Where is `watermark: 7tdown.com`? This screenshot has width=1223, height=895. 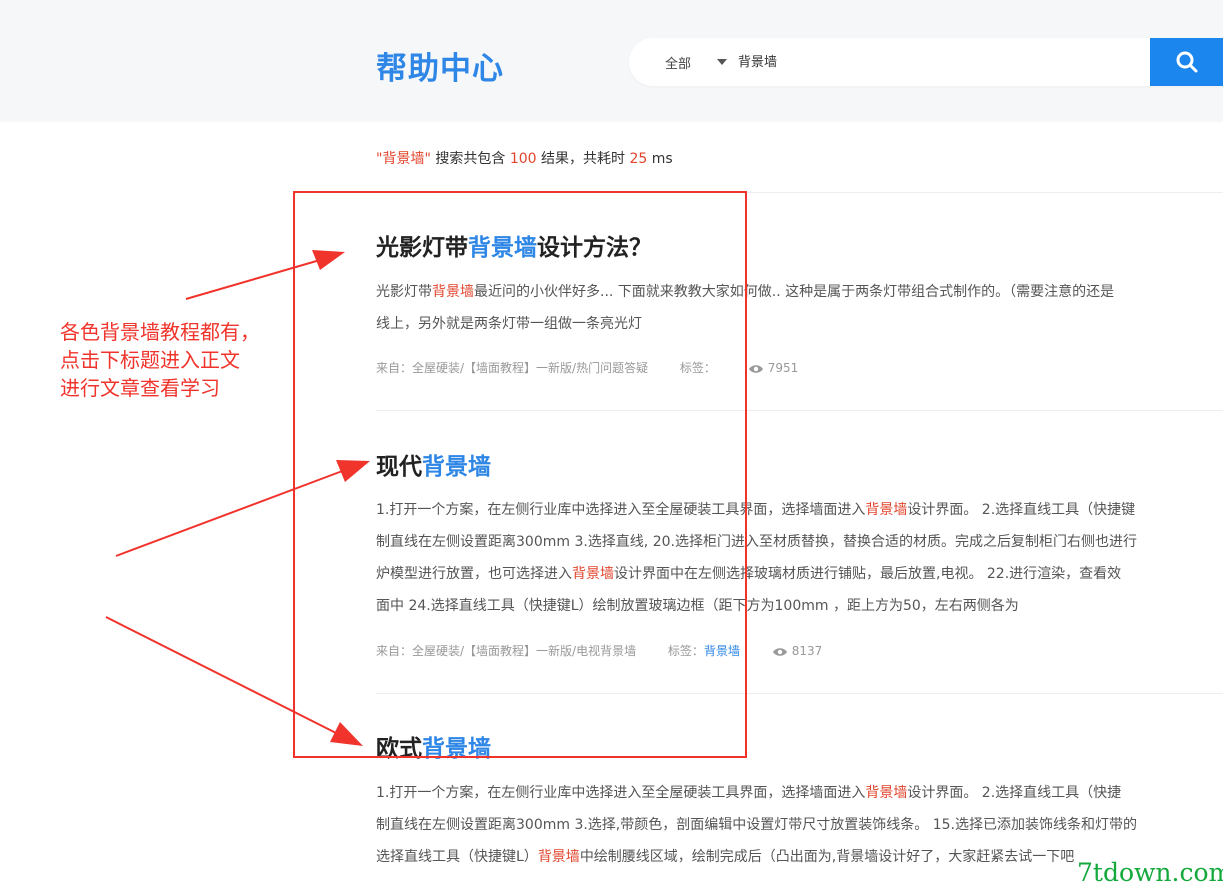 watermark: 7tdown.com is located at coordinates (1150, 872).